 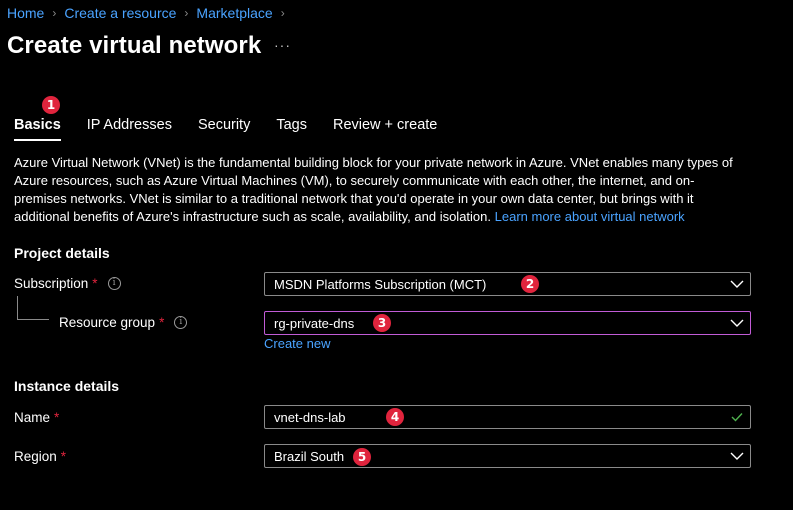 What do you see at coordinates (380, 284) in the screenshot?
I see `subscription-value: MSDN Platforms Subscription (MCT)` at bounding box center [380, 284].